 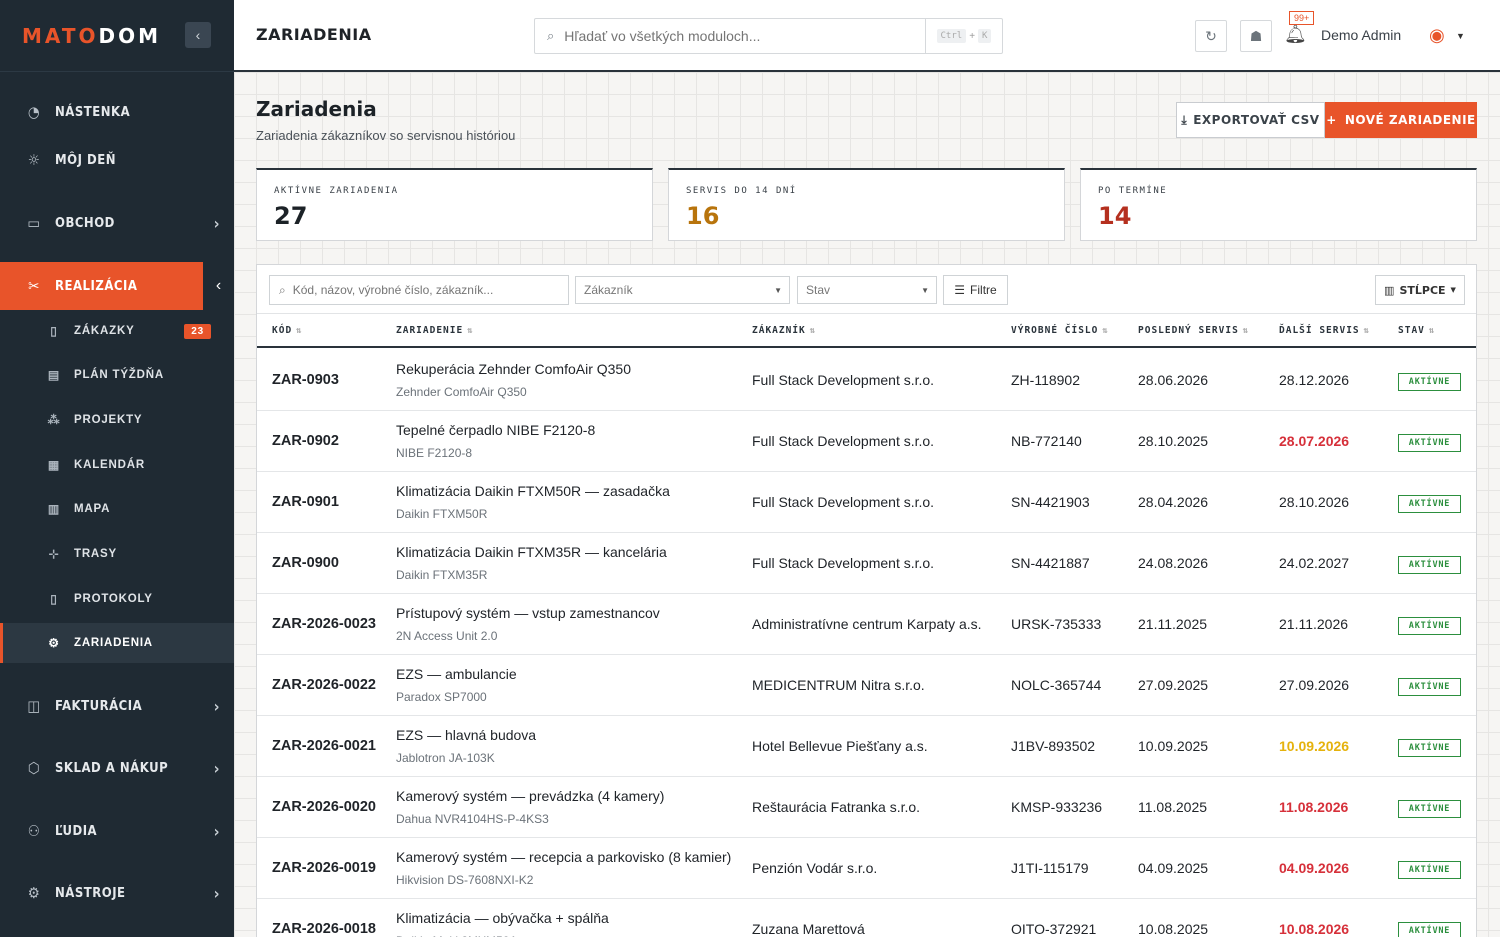 What do you see at coordinates (324, 868) in the screenshot?
I see `device-code: ZAR-2026-0019` at bounding box center [324, 868].